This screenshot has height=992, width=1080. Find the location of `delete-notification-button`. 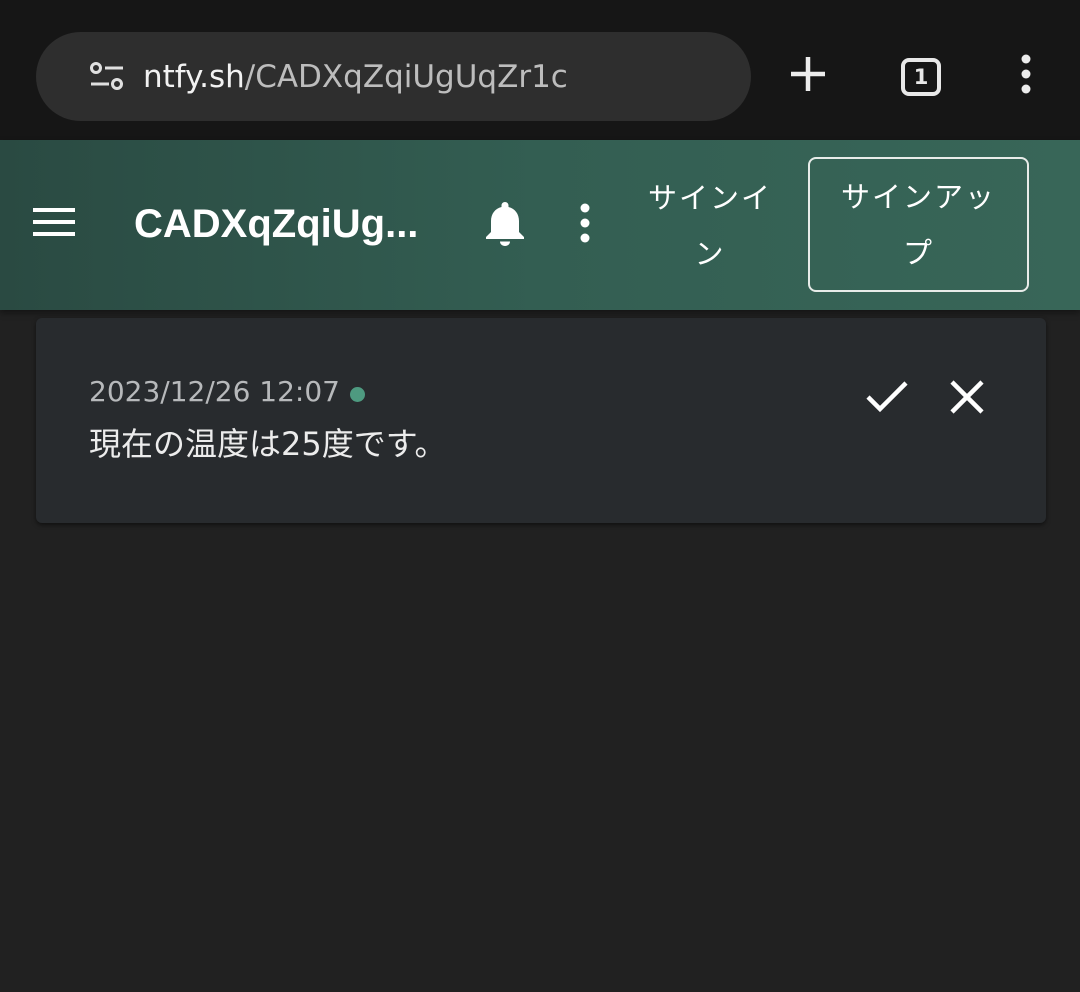

delete-notification-button is located at coordinates (967, 399).